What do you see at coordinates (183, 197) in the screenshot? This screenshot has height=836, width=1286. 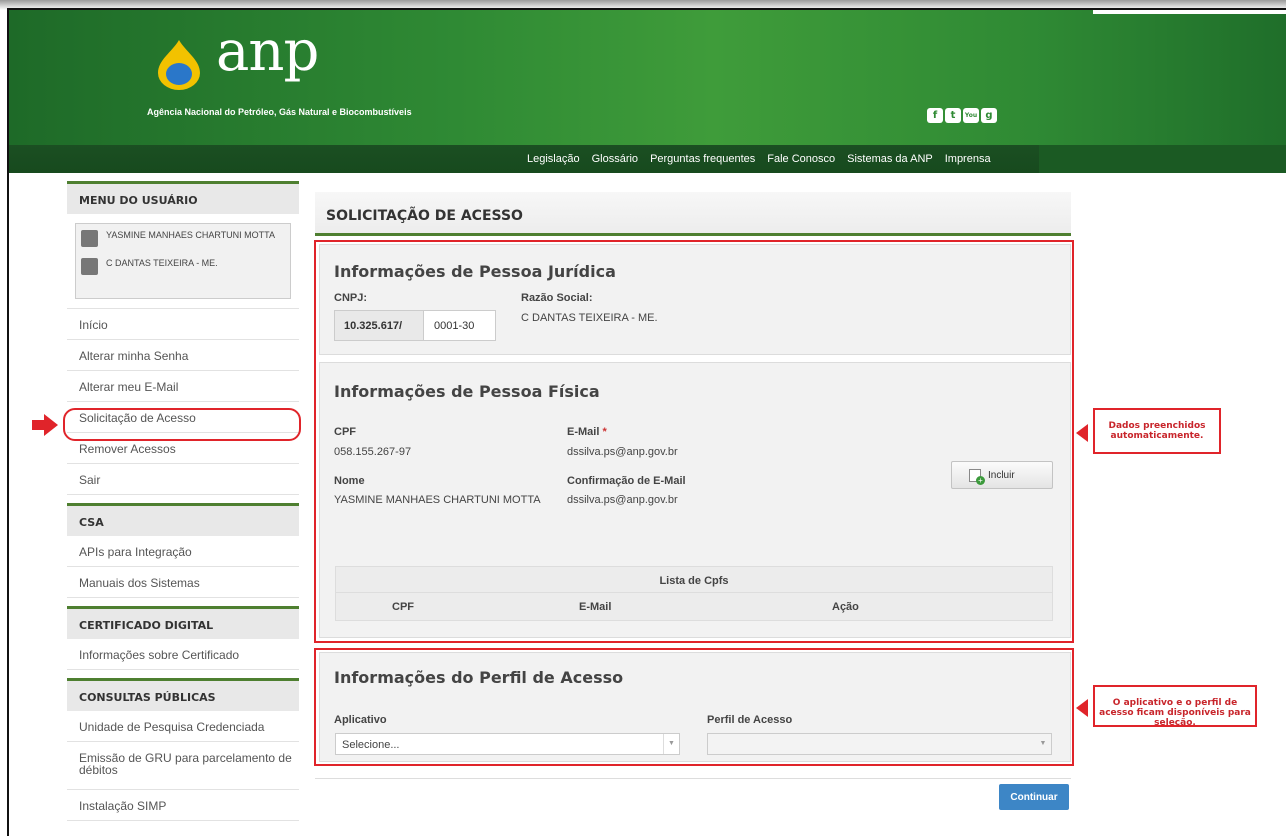 I see `user-menu-title: MENU DO USUÁRIO` at bounding box center [183, 197].